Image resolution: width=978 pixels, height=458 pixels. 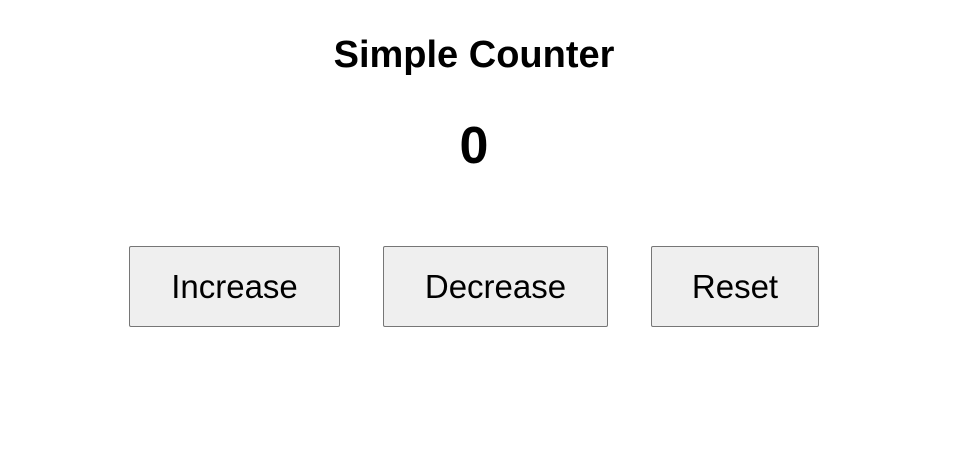 I want to click on increase-button: Increase, so click(x=234, y=286).